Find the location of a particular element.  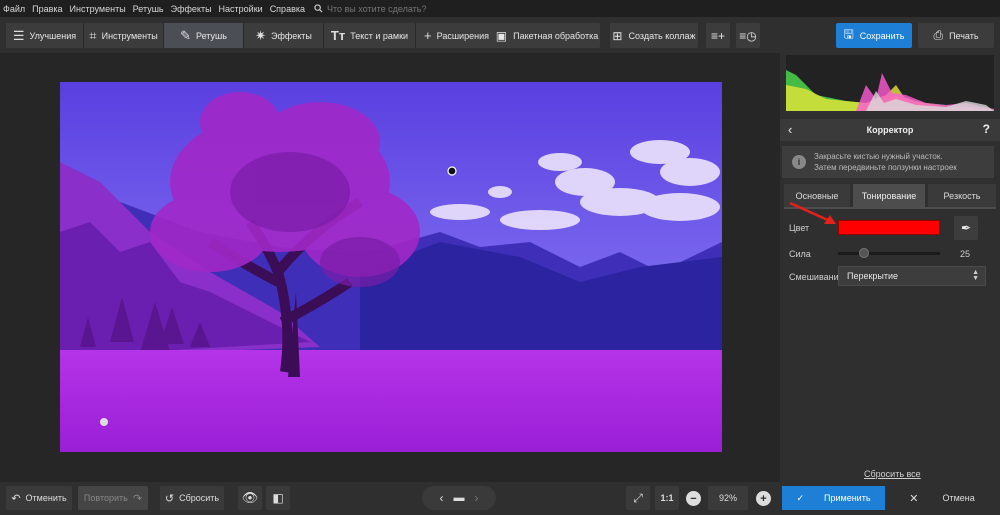

compare-button: ◧ is located at coordinates (278, 498).